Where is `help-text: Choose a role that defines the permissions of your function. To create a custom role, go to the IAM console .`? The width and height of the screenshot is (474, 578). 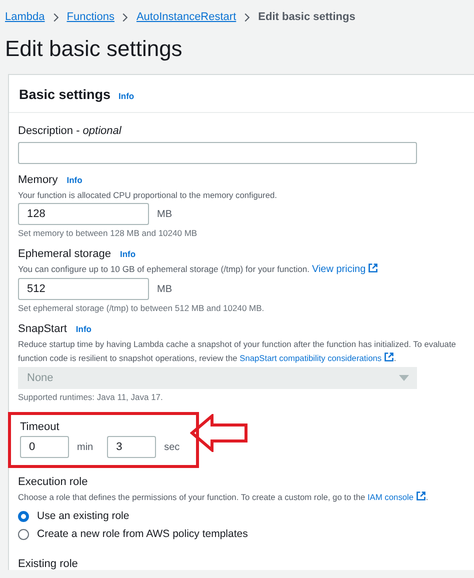
help-text: Choose a role that defines the permissions of your function. To create a custom role, go to the IAM console . is located at coordinates (224, 497).